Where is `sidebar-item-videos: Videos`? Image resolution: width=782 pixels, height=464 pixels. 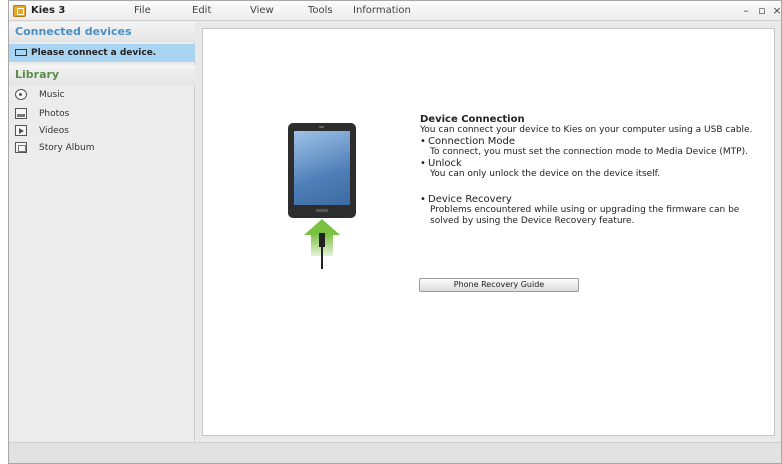
sidebar-item-videos: Videos is located at coordinates (102, 131).